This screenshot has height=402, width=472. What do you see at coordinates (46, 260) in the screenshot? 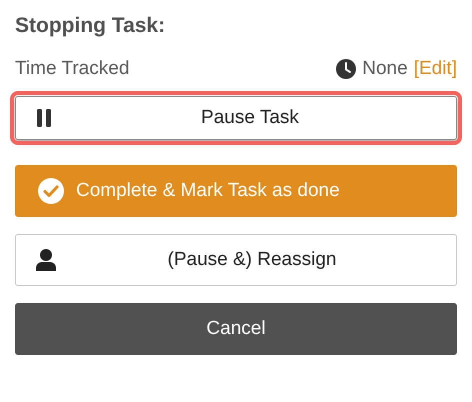
I see `person-icon` at bounding box center [46, 260].